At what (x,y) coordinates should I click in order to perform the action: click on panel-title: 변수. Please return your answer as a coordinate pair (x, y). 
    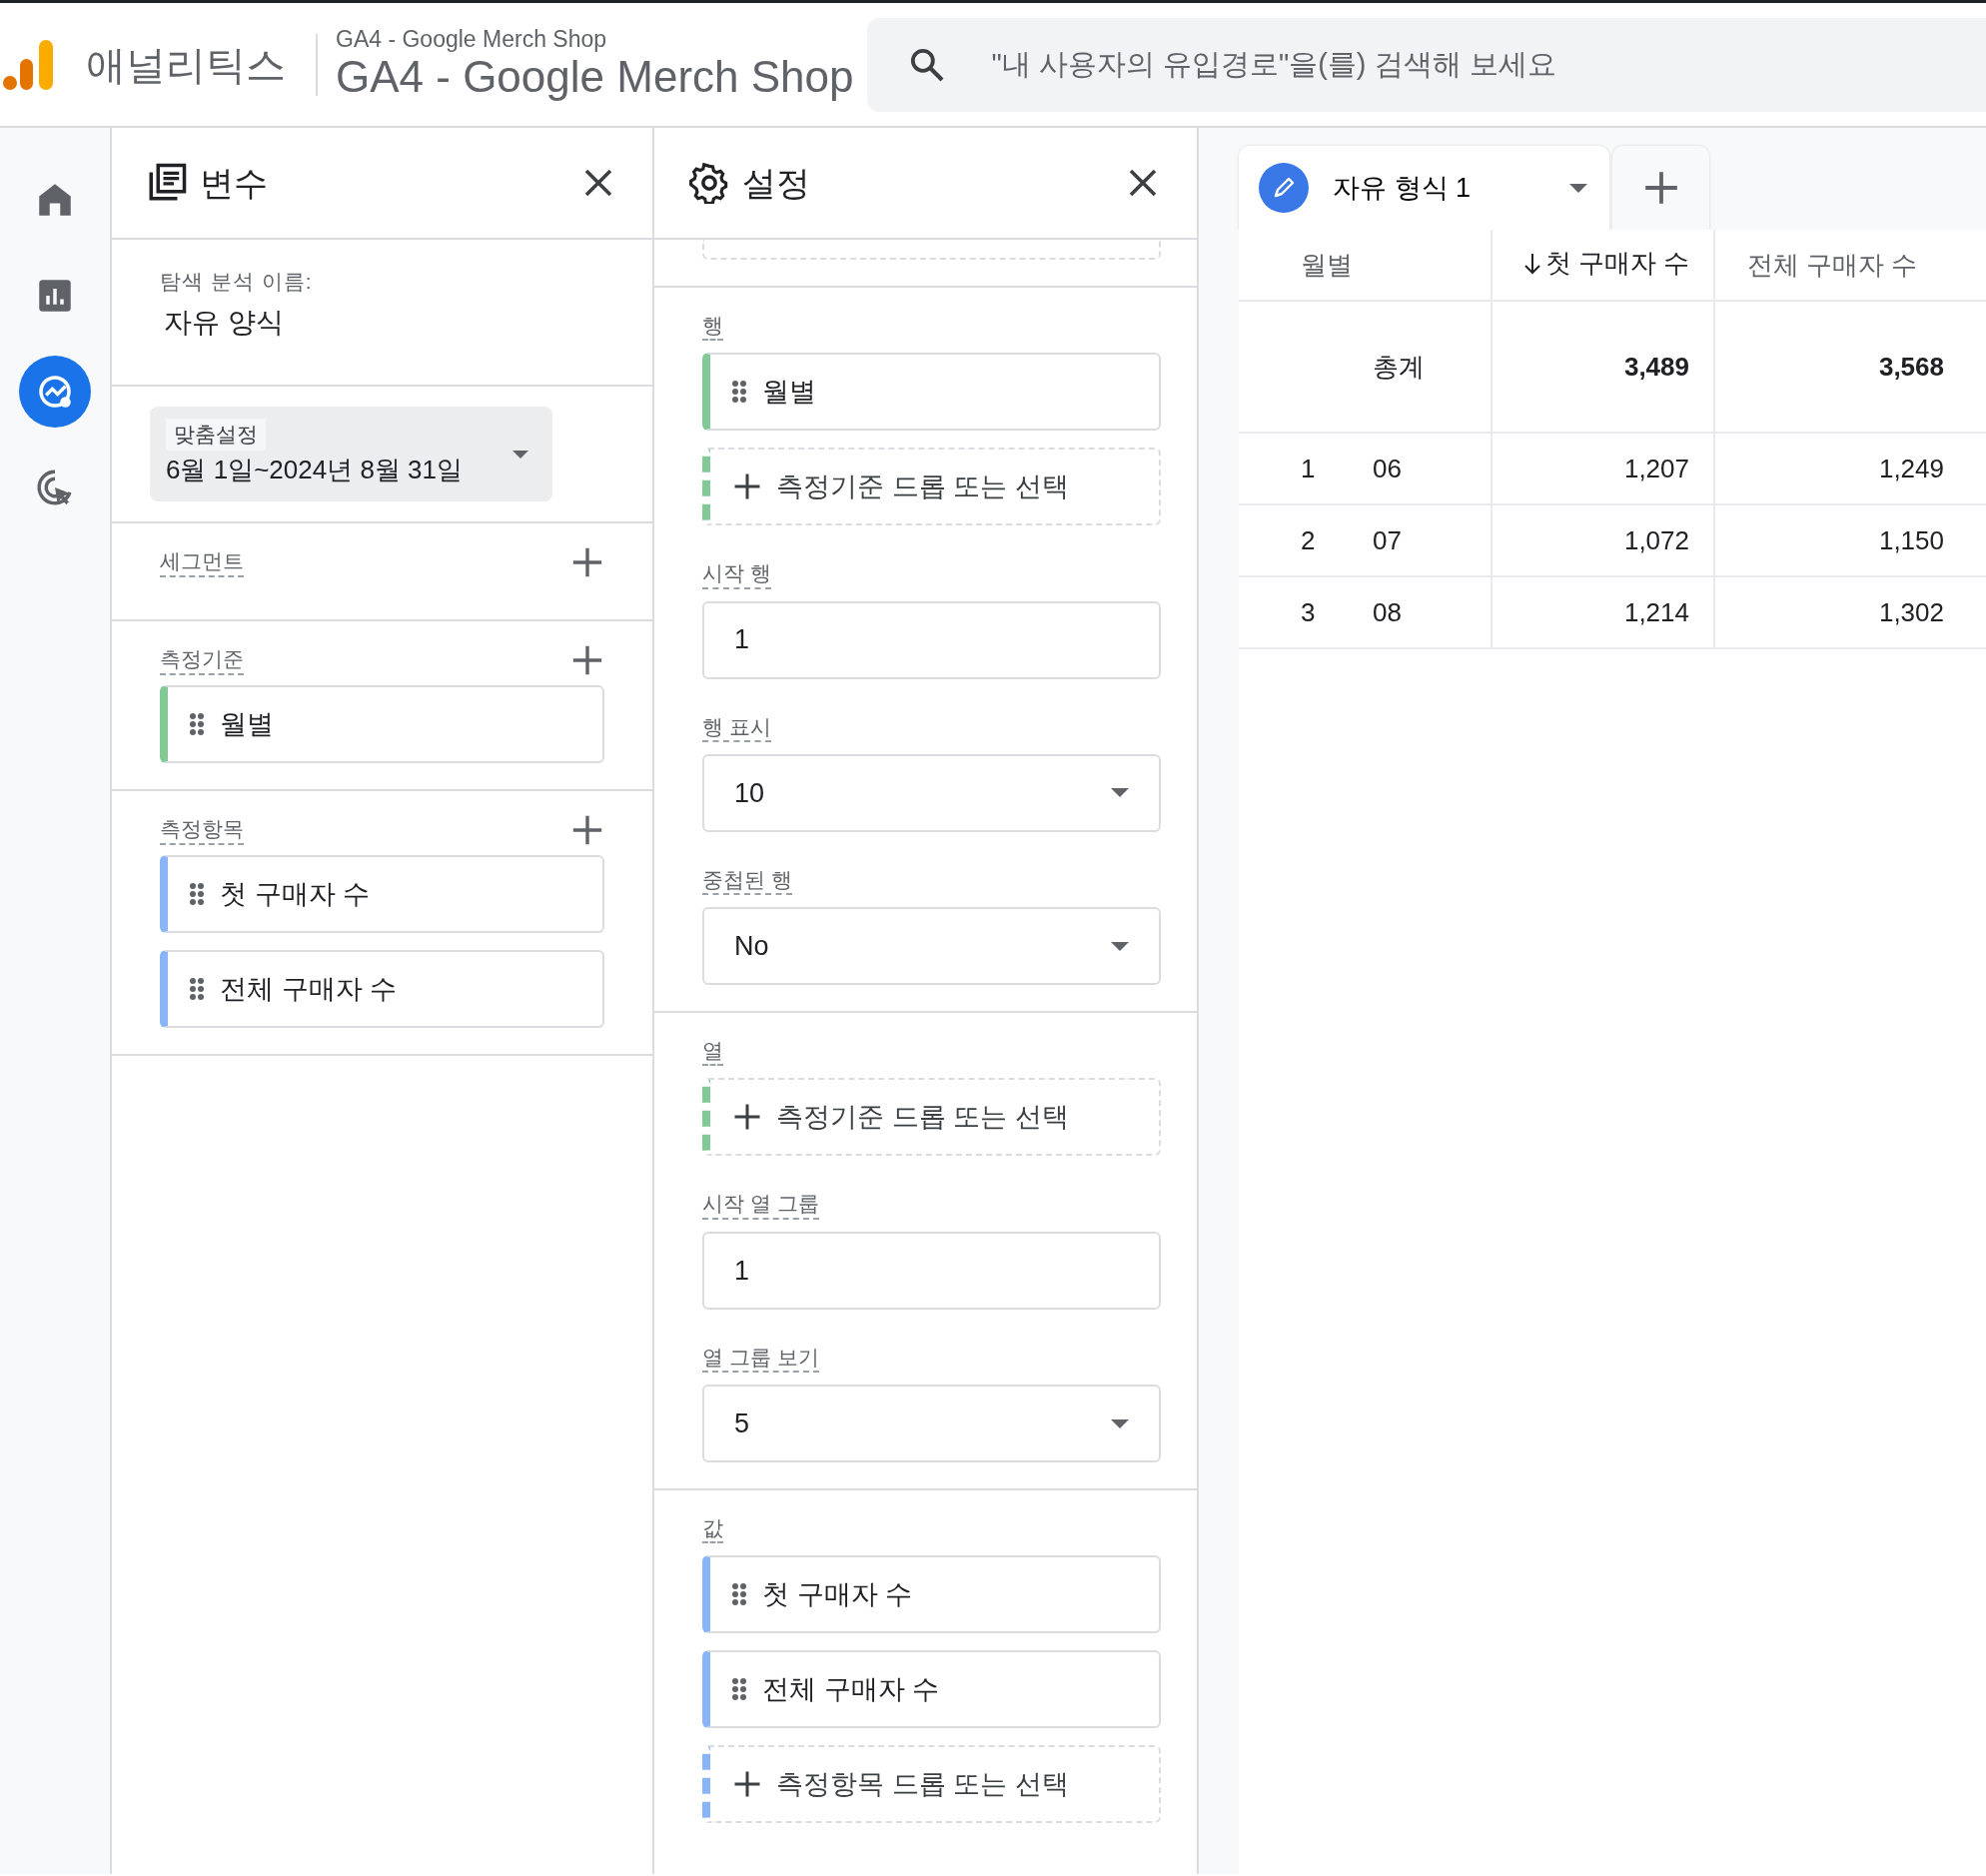
    Looking at the image, I should click on (234, 183).